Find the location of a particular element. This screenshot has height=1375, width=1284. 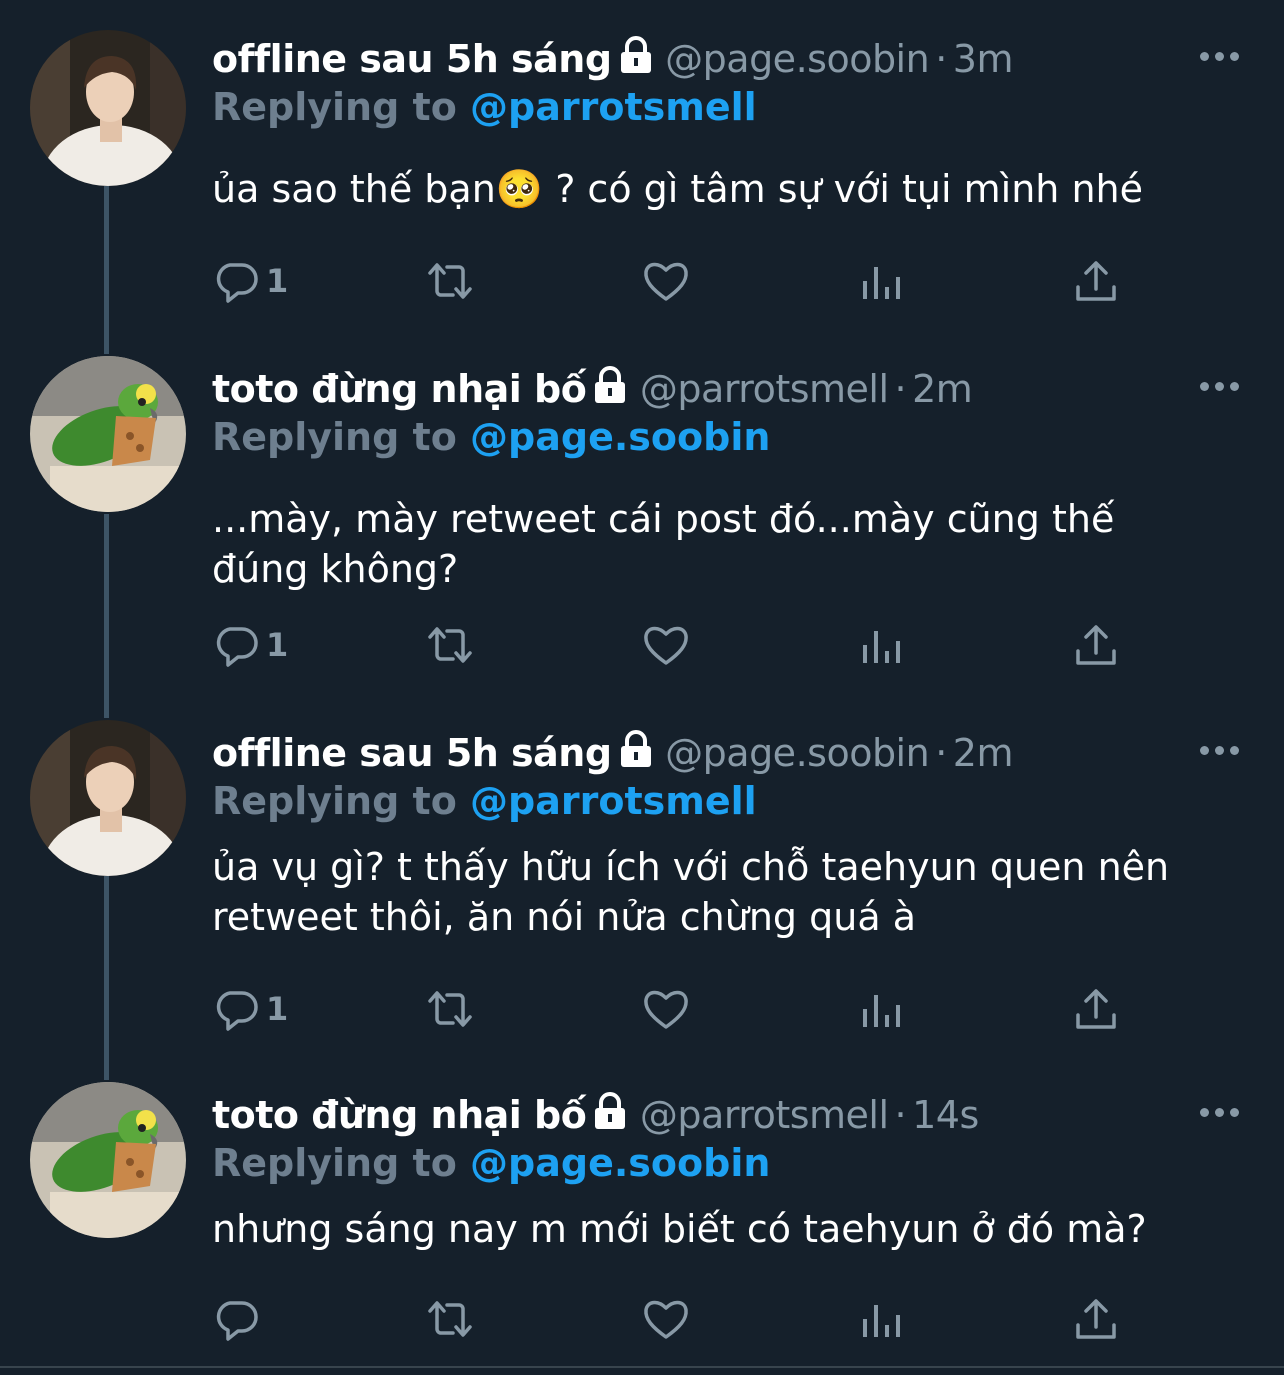

divider is located at coordinates (642, 1367).